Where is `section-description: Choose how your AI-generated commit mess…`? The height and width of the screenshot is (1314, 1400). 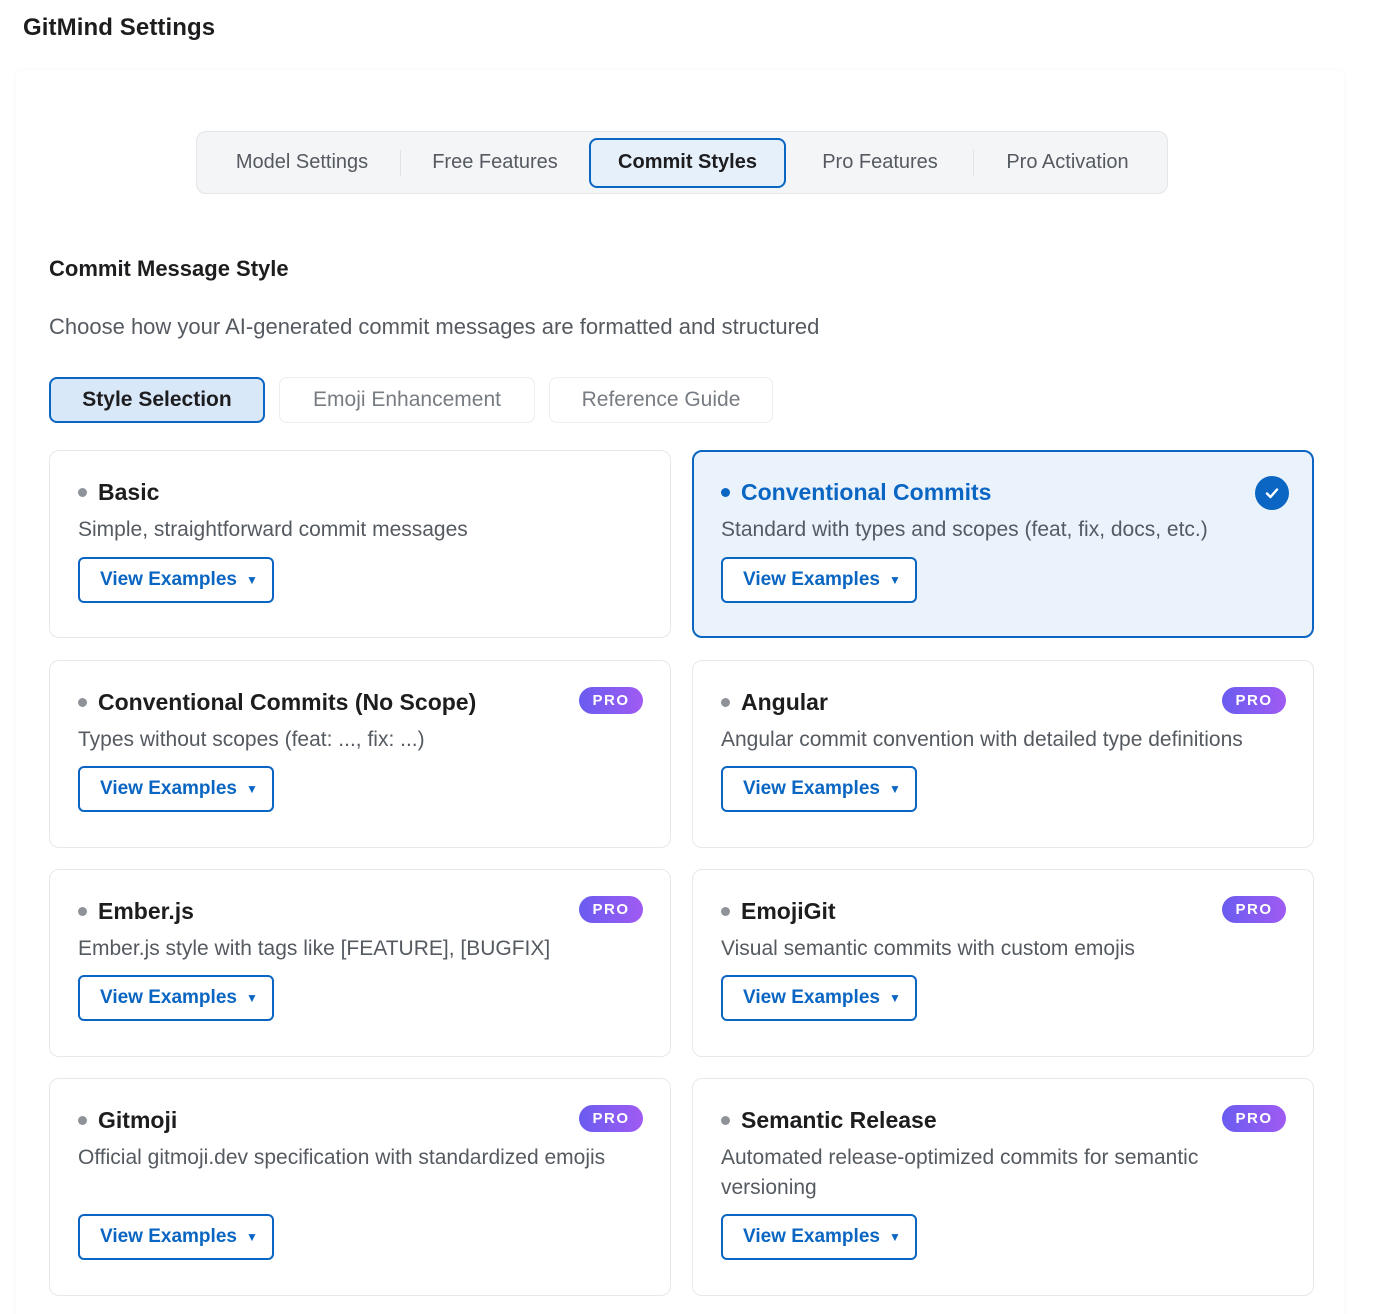 section-description: Choose how your AI-generated commit mess… is located at coordinates (434, 326).